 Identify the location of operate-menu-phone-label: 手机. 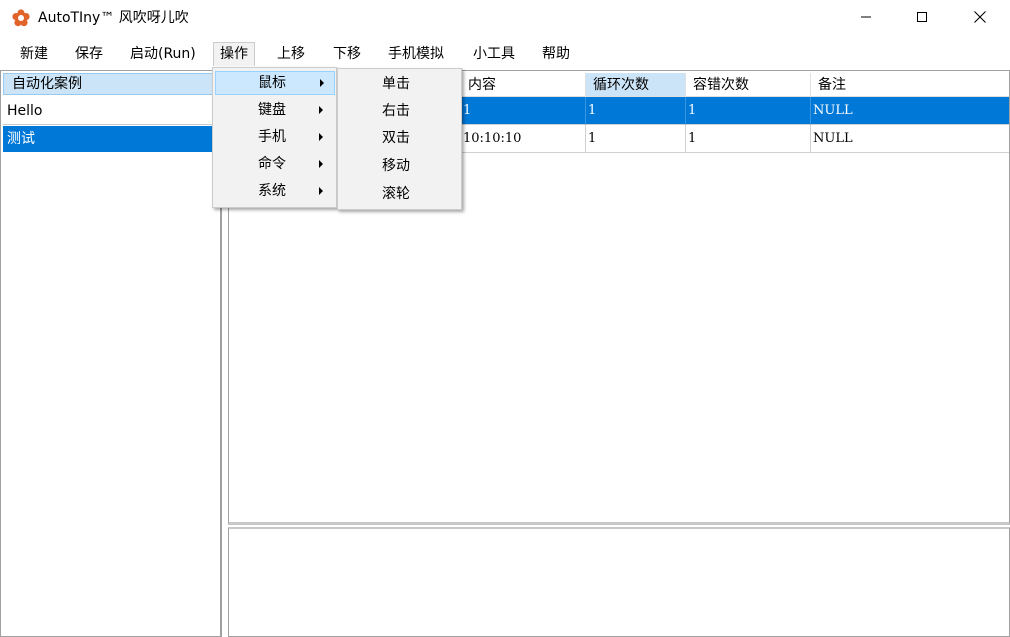
(272, 137).